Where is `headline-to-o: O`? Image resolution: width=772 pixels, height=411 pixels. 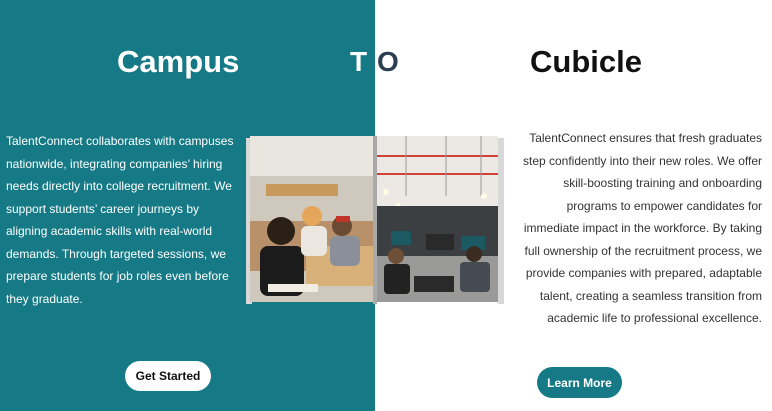
headline-to-o: O is located at coordinates (388, 61).